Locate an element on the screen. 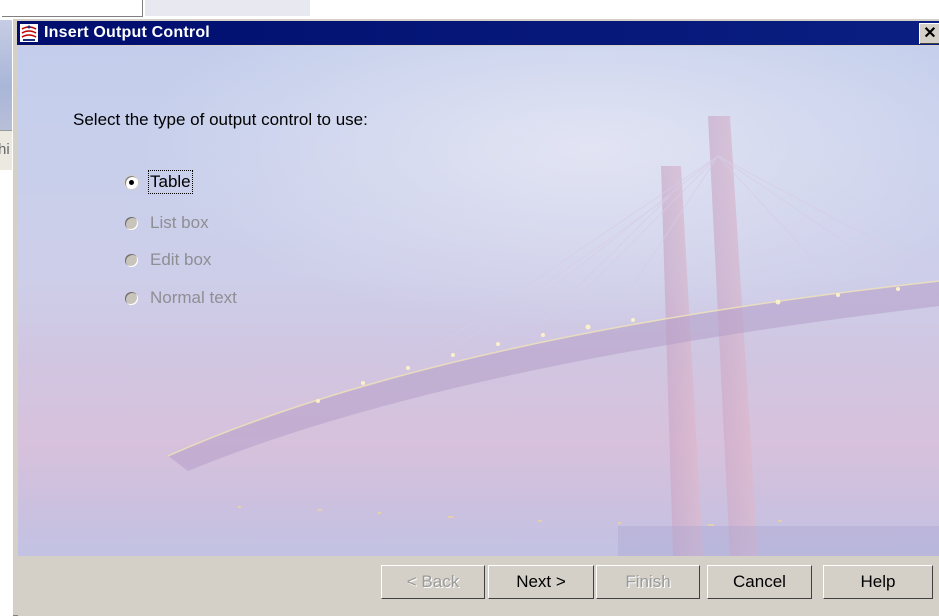 The image size is (939, 616). background-tab-label: hi is located at coordinates (5, 149).